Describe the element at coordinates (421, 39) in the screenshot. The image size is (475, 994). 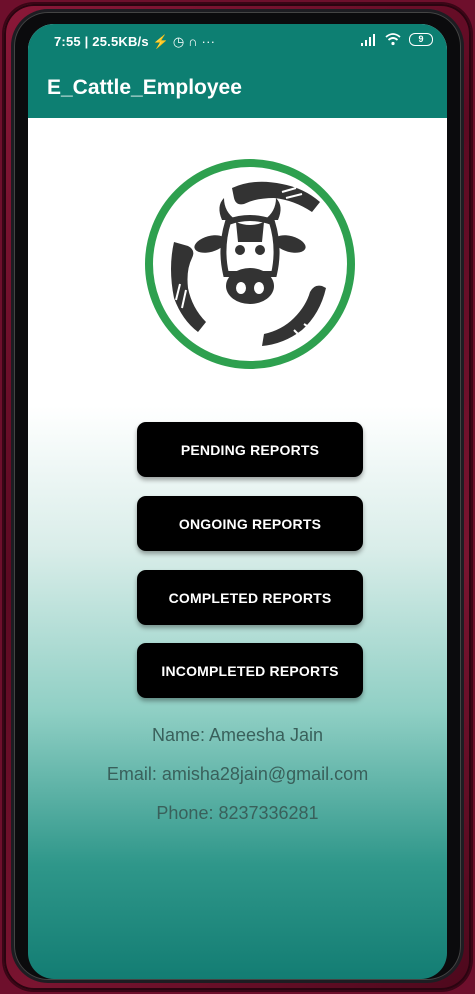
I see `battery-icon: 9` at that location.